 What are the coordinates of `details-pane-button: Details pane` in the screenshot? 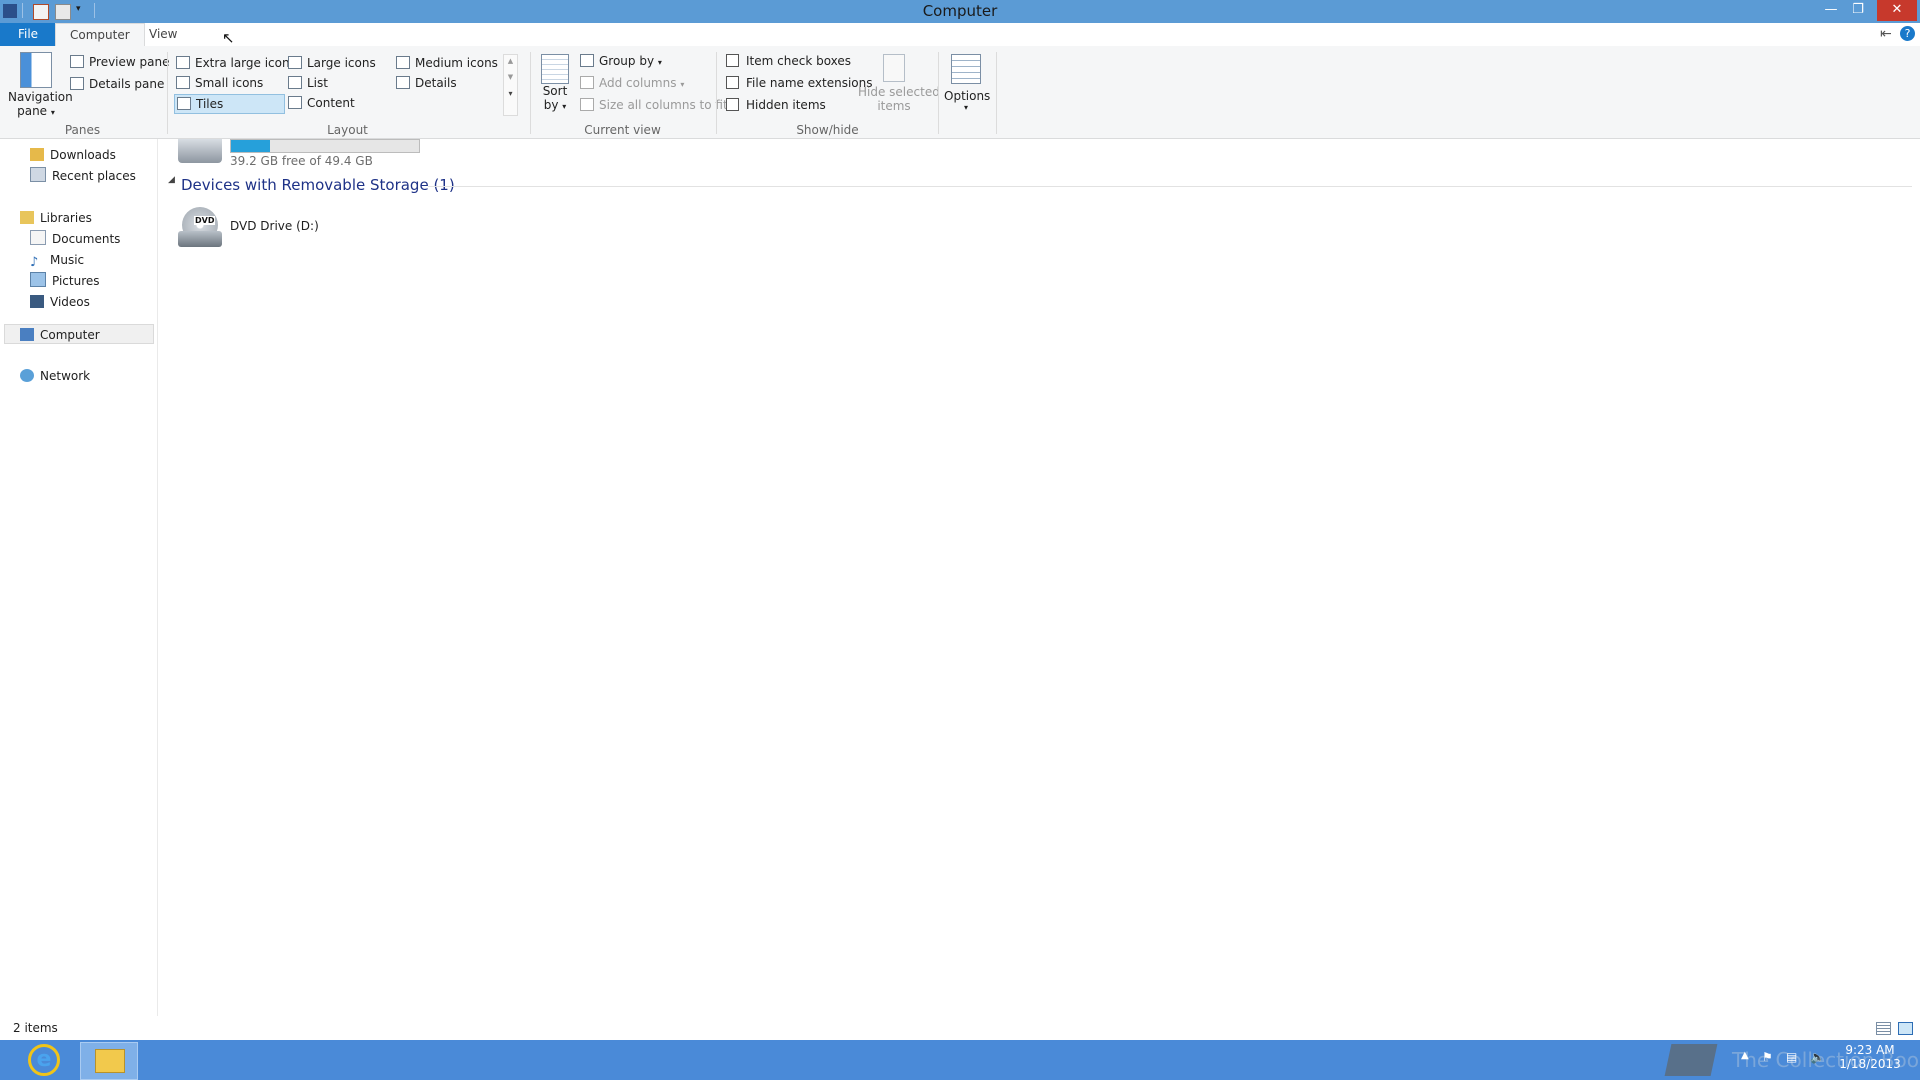 It's located at (117, 84).